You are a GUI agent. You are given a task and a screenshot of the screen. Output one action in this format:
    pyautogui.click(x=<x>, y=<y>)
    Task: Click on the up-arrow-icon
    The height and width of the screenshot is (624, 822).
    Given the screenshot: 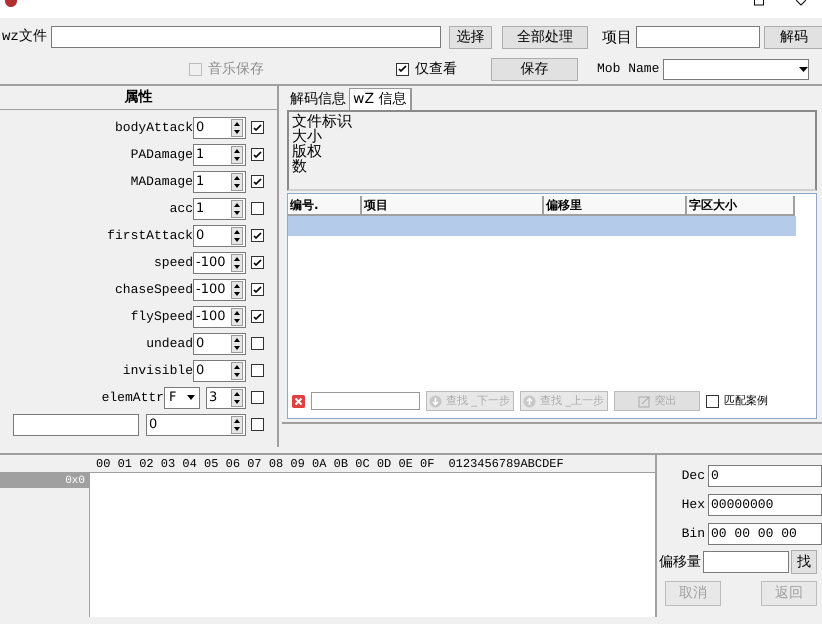 What is the action you would take?
    pyautogui.click(x=529, y=401)
    